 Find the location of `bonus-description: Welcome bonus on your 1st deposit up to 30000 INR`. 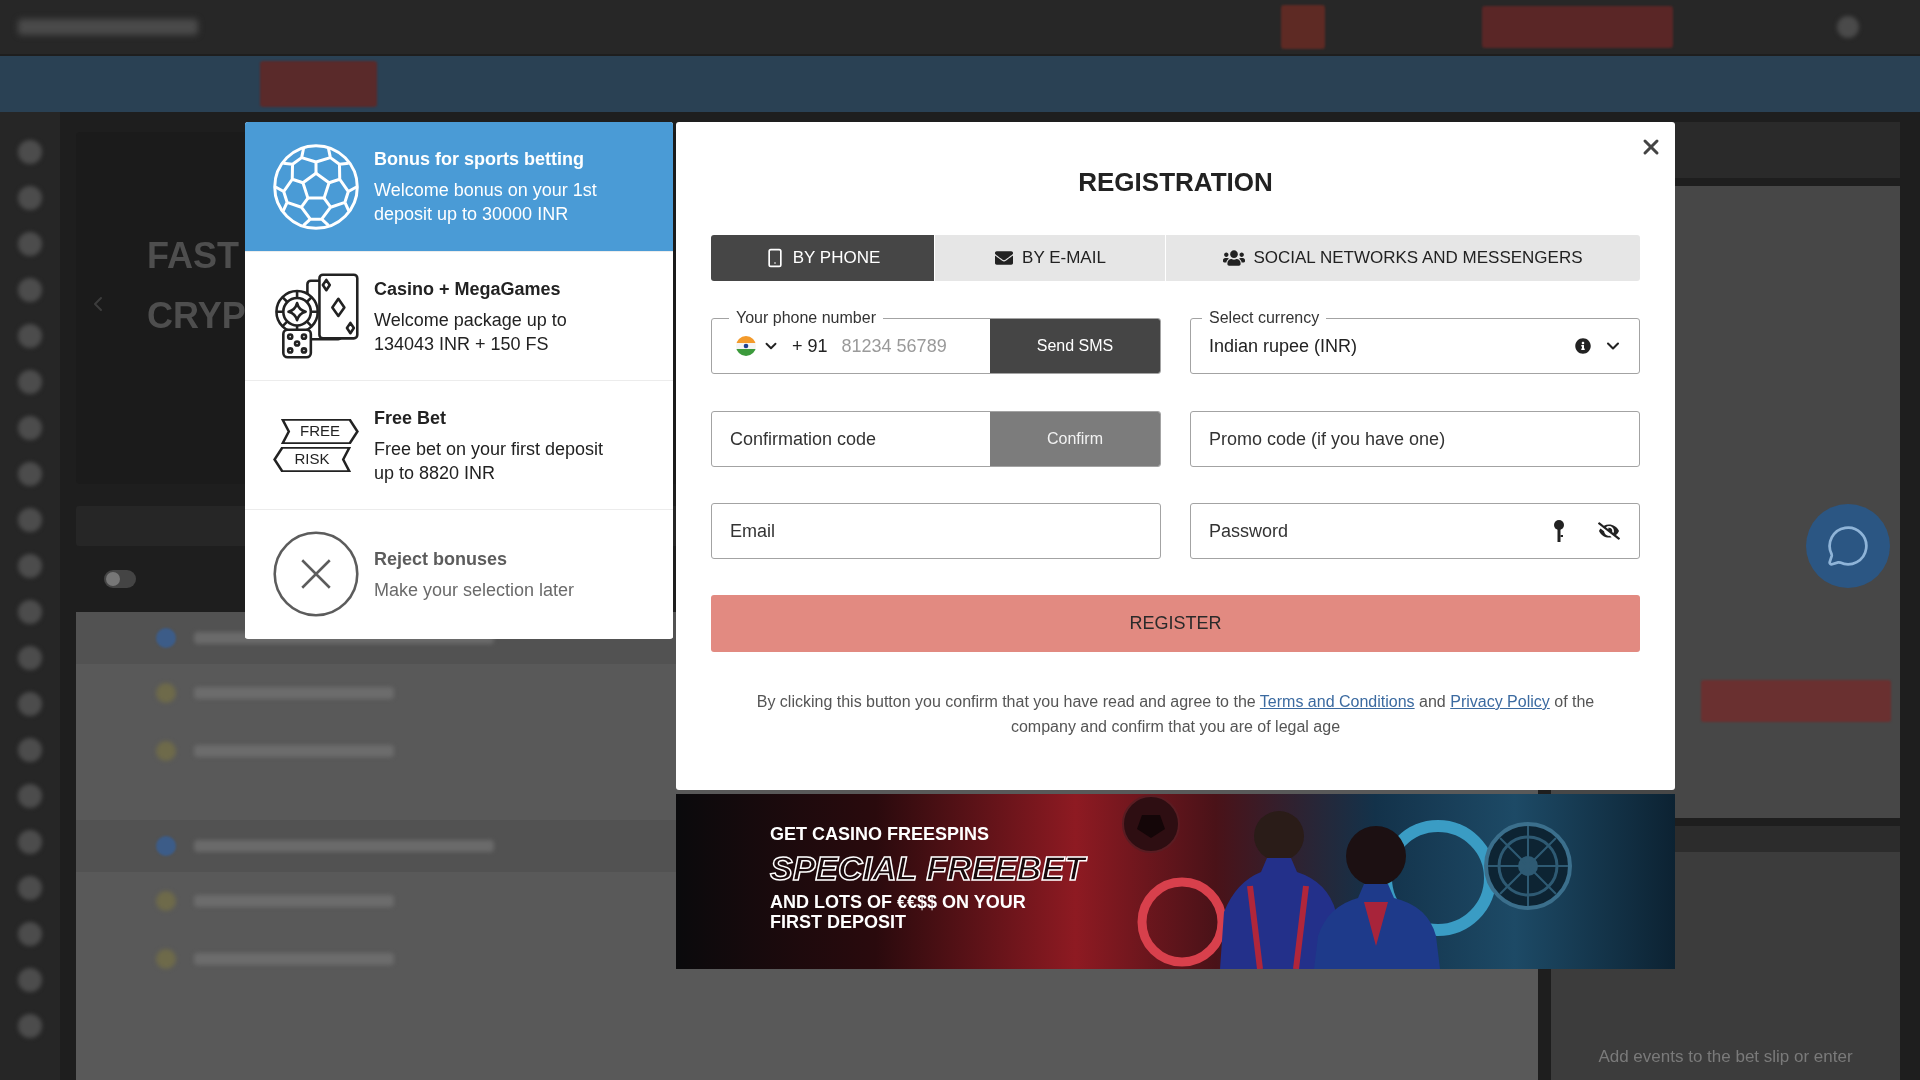

bonus-description: Welcome bonus on your 1st deposit up to 30000 INR is located at coordinates (486, 202).